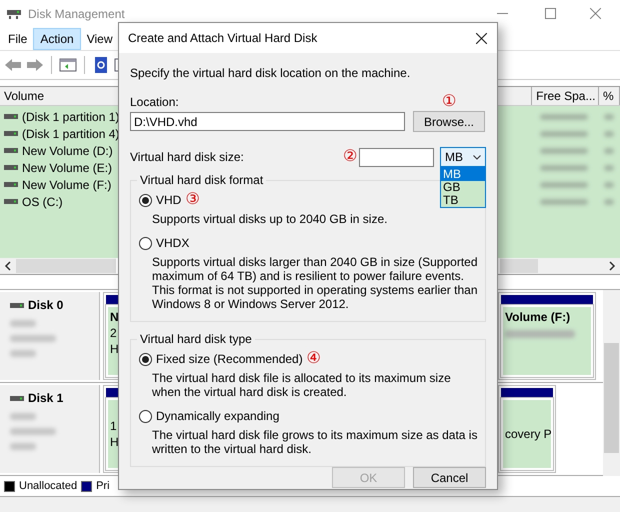 Image resolution: width=620 pixels, height=512 pixels. What do you see at coordinates (68, 65) in the screenshot?
I see `console-icon` at bounding box center [68, 65].